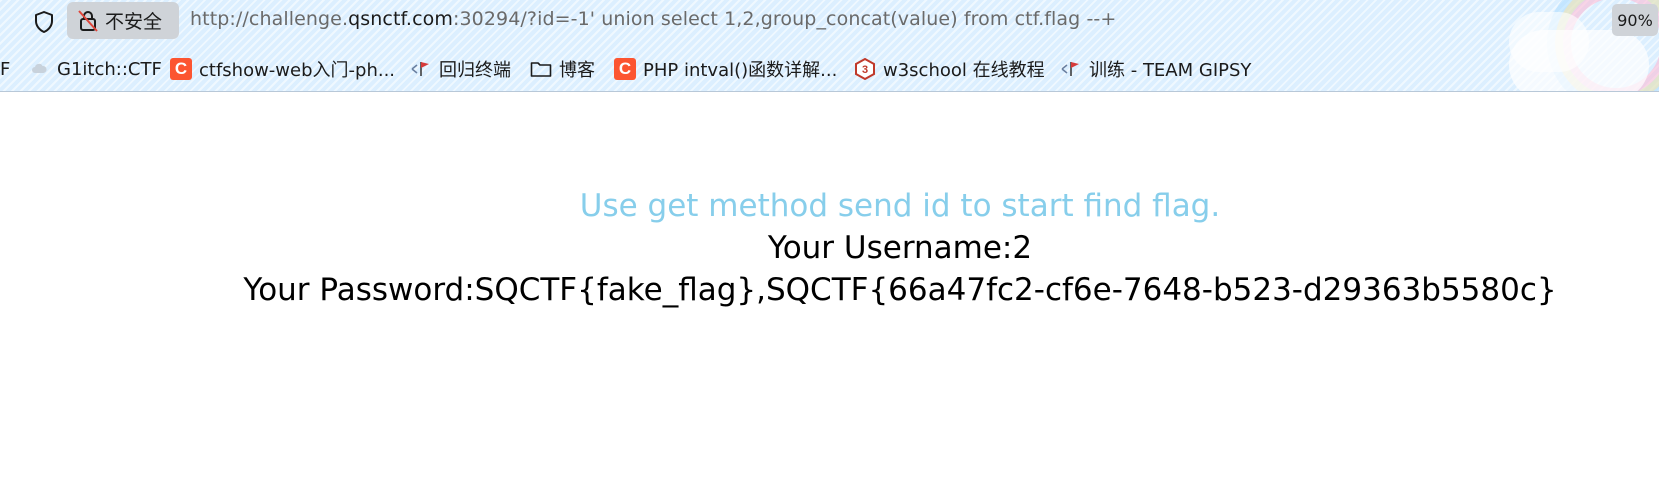 This screenshot has width=1659, height=501. Describe the element at coordinates (577, 70) in the screenshot. I see `bookmark-label: 博客` at that location.